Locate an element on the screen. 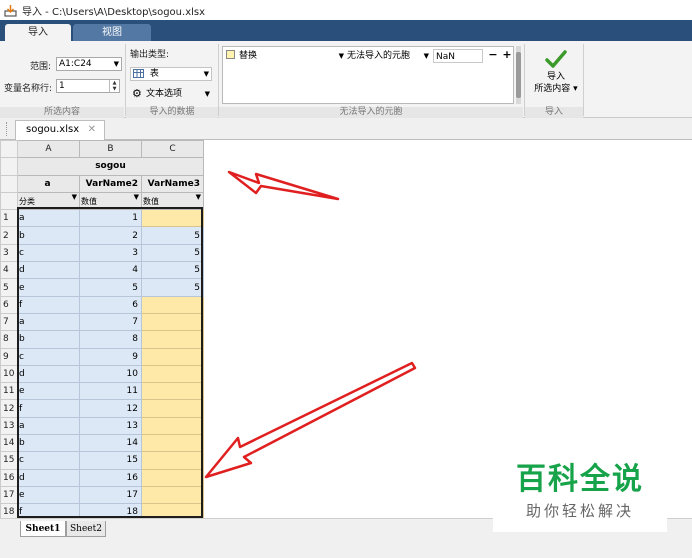 The image size is (692, 558). annotation-arrow-bottom is located at coordinates (310, 420).